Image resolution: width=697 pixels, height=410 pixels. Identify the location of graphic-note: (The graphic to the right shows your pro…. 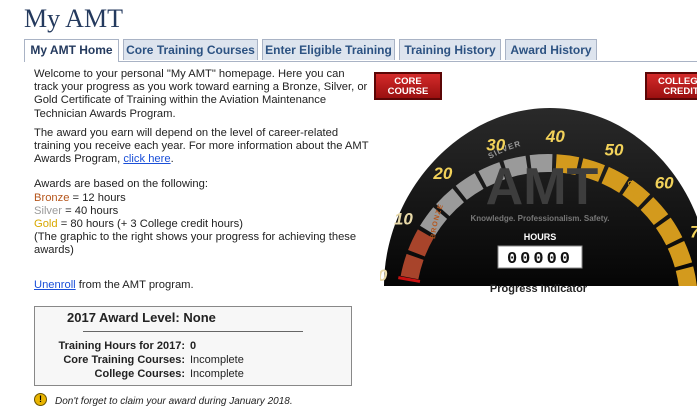
(195, 244).